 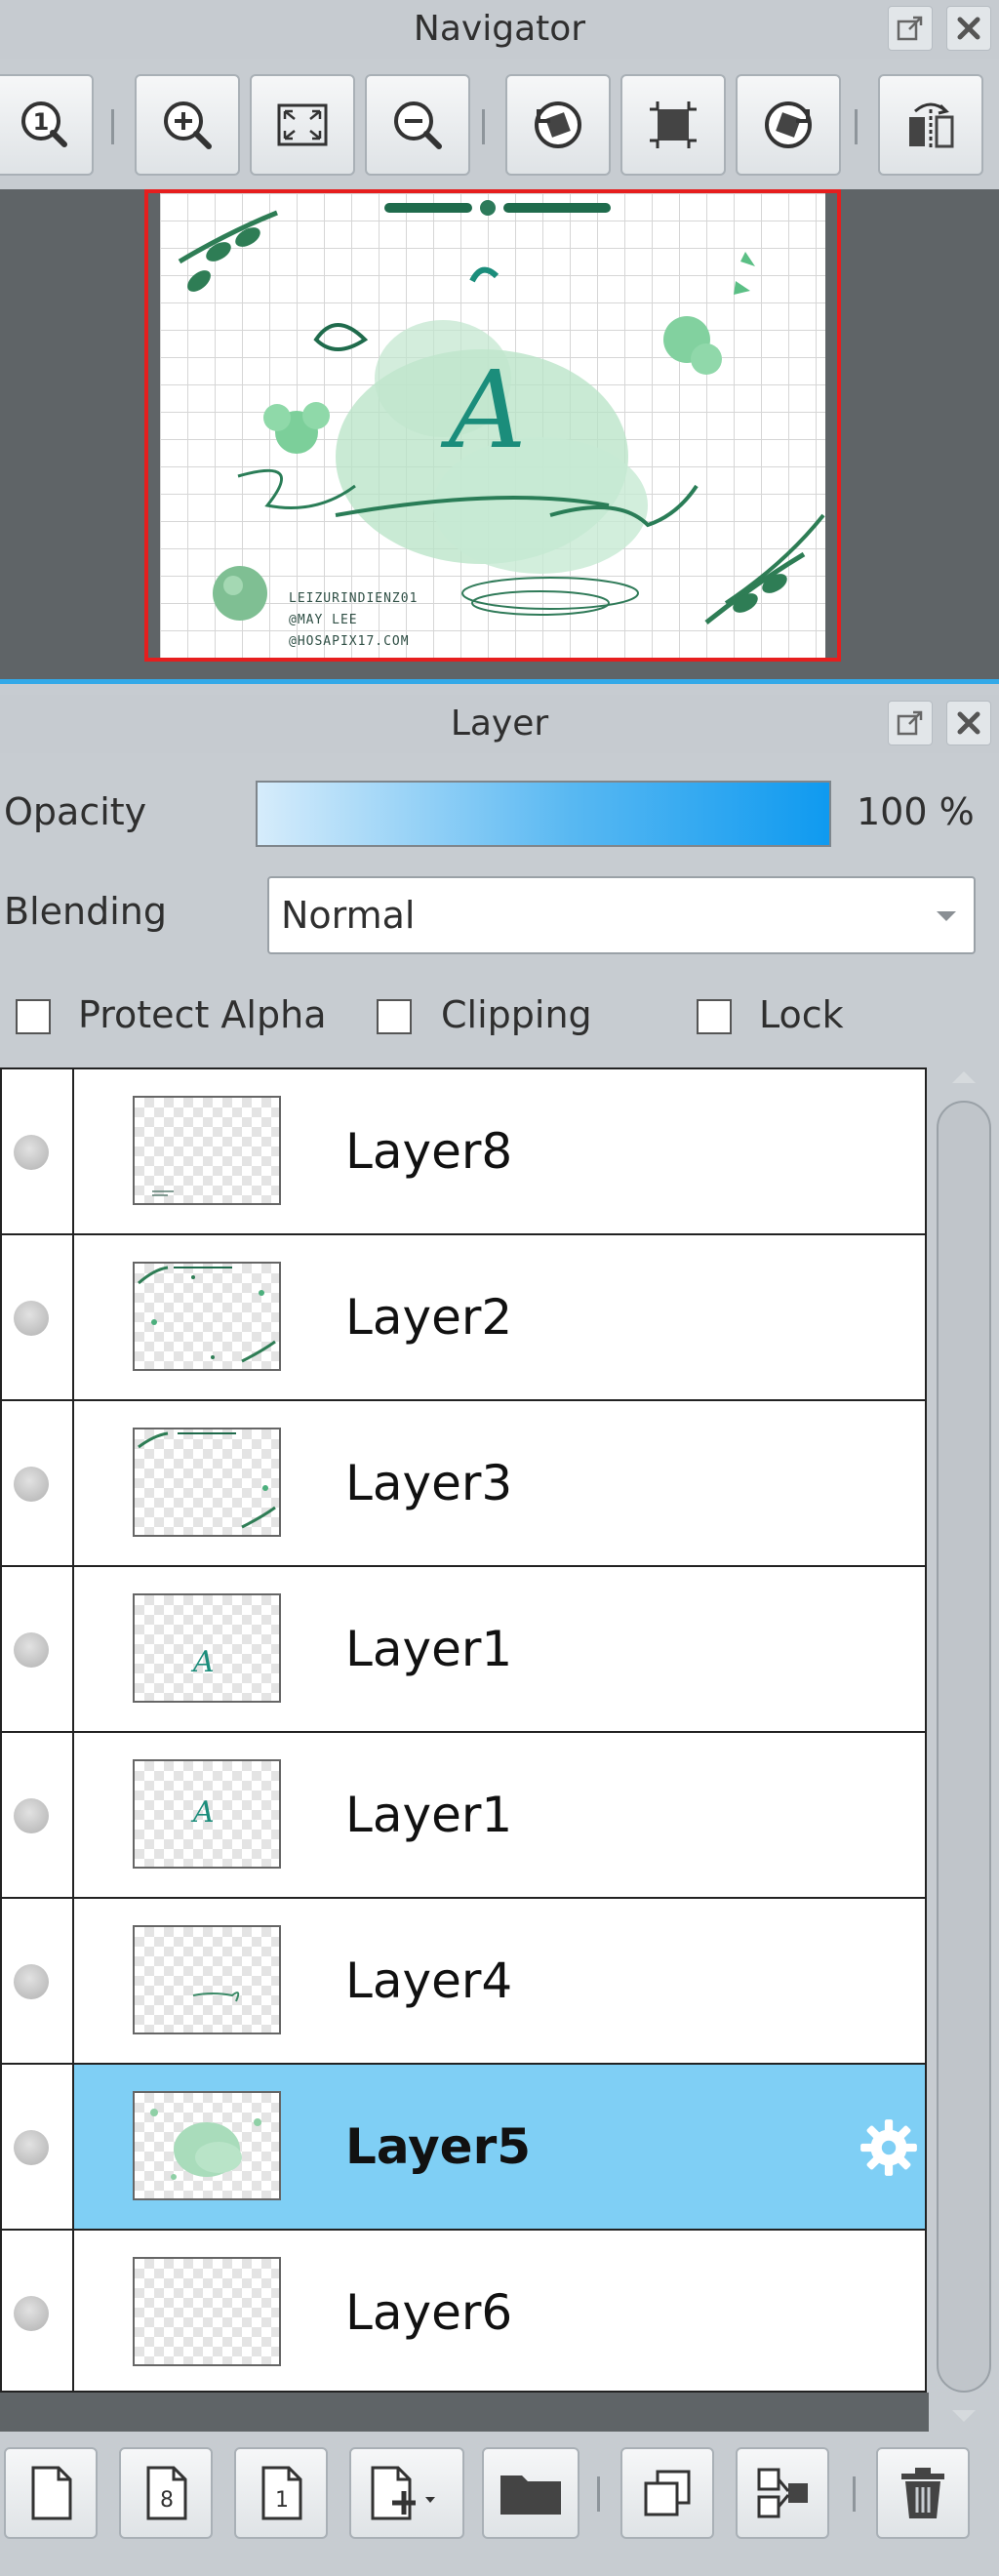 What do you see at coordinates (530, 2493) in the screenshot?
I see `new-folder-icon` at bounding box center [530, 2493].